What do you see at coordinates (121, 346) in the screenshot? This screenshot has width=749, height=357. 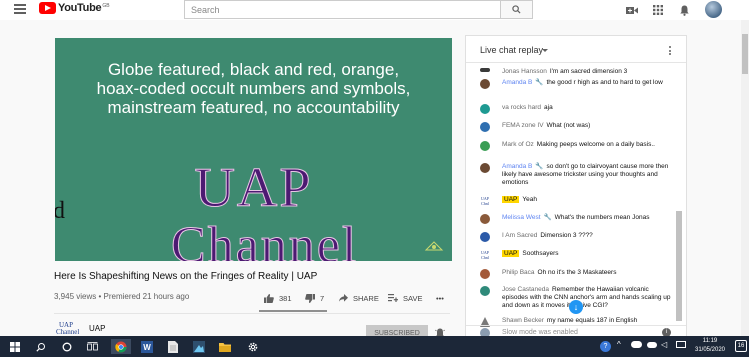 I see `chrome-icon` at bounding box center [121, 346].